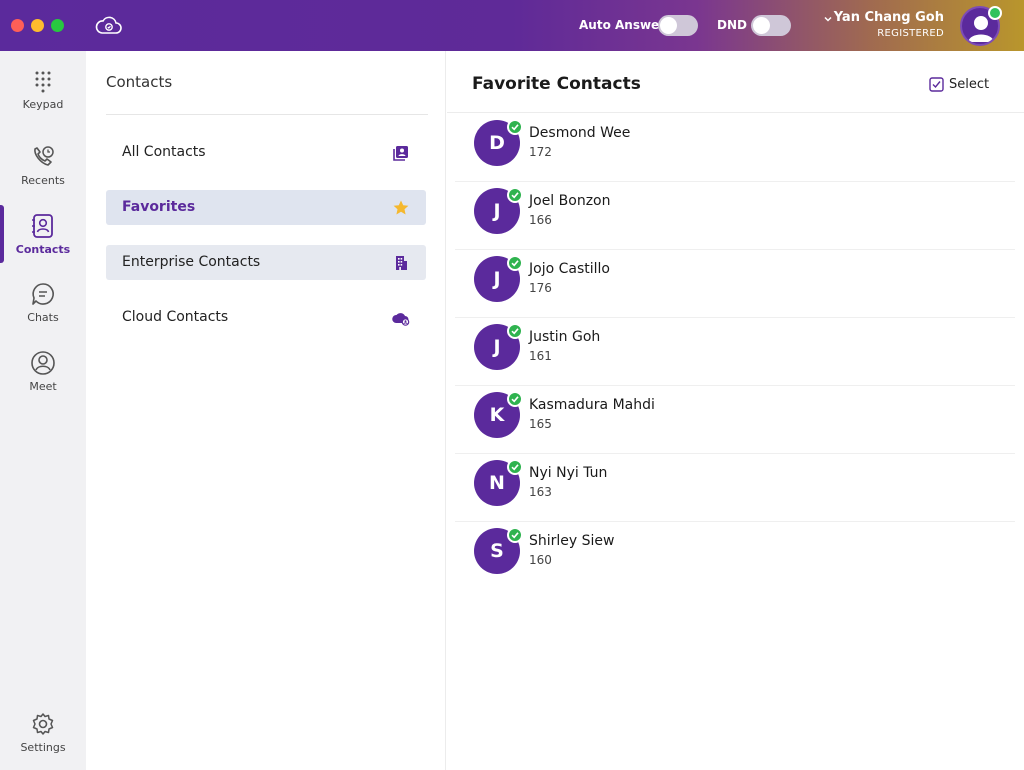 The height and width of the screenshot is (770, 1024). Describe the element at coordinates (43, 386) in the screenshot. I see `nav-meet-label: Meet` at that location.